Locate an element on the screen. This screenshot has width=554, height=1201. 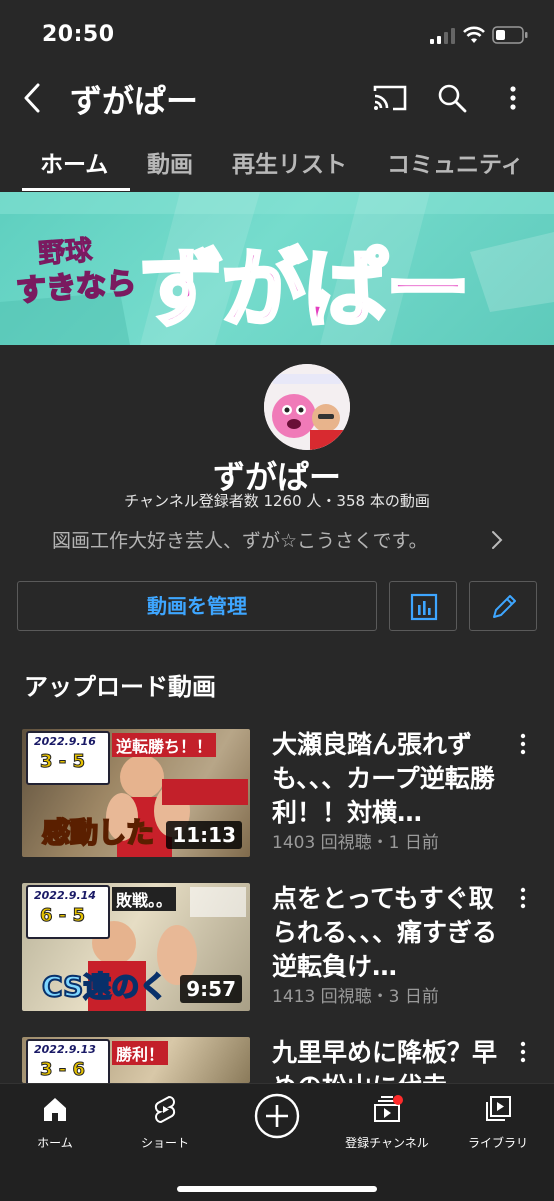
cast-icon is located at coordinates (390, 98).